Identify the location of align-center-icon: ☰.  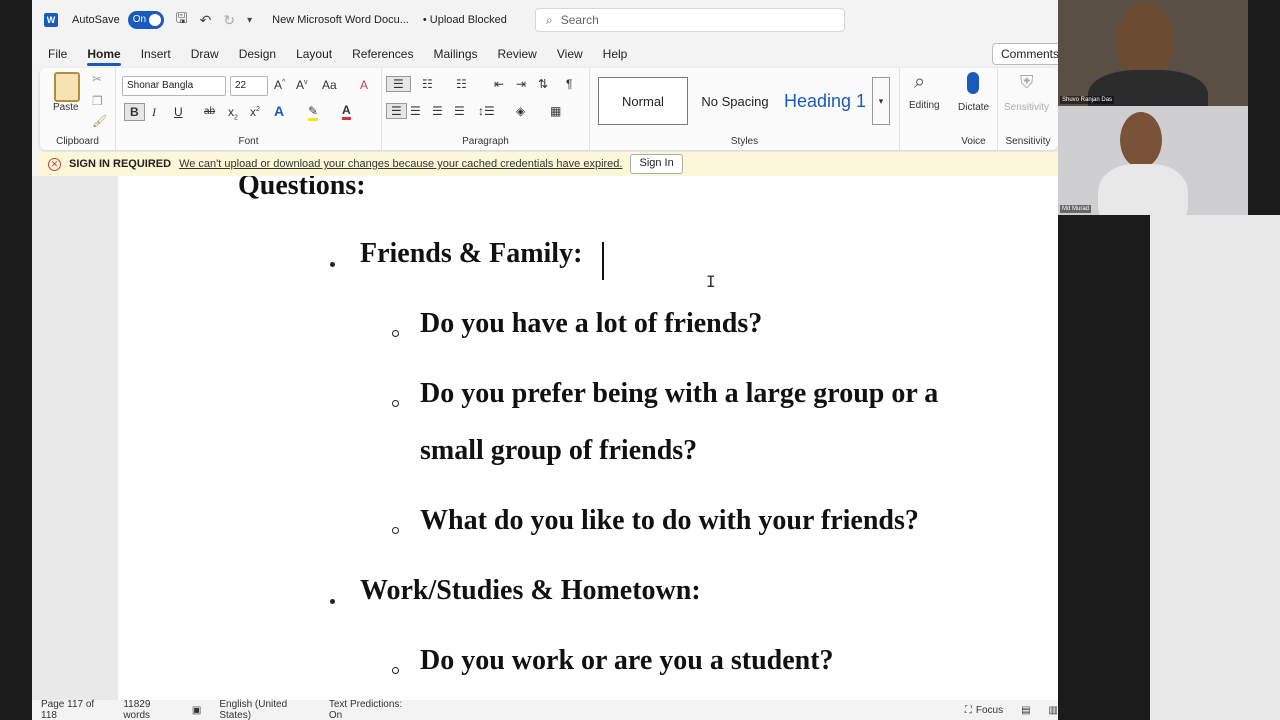
(415, 111).